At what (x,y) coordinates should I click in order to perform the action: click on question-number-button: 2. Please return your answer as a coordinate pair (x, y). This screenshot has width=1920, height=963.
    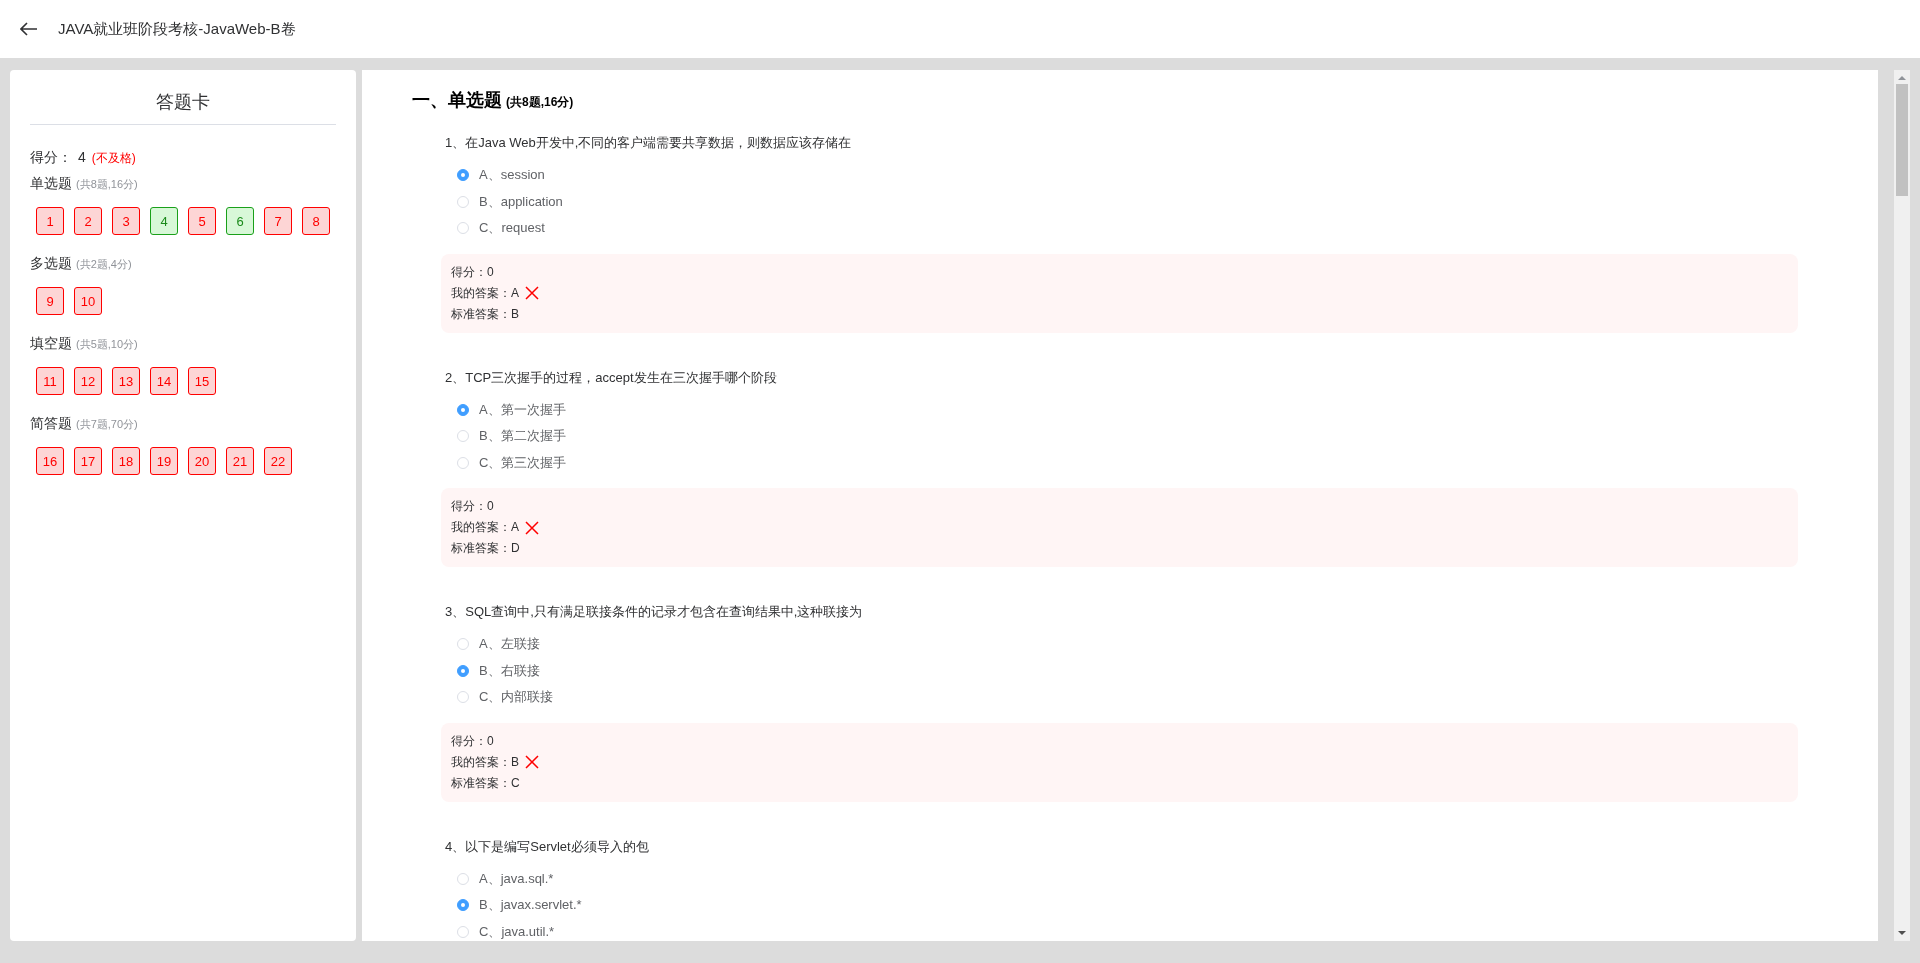
    Looking at the image, I should click on (88, 221).